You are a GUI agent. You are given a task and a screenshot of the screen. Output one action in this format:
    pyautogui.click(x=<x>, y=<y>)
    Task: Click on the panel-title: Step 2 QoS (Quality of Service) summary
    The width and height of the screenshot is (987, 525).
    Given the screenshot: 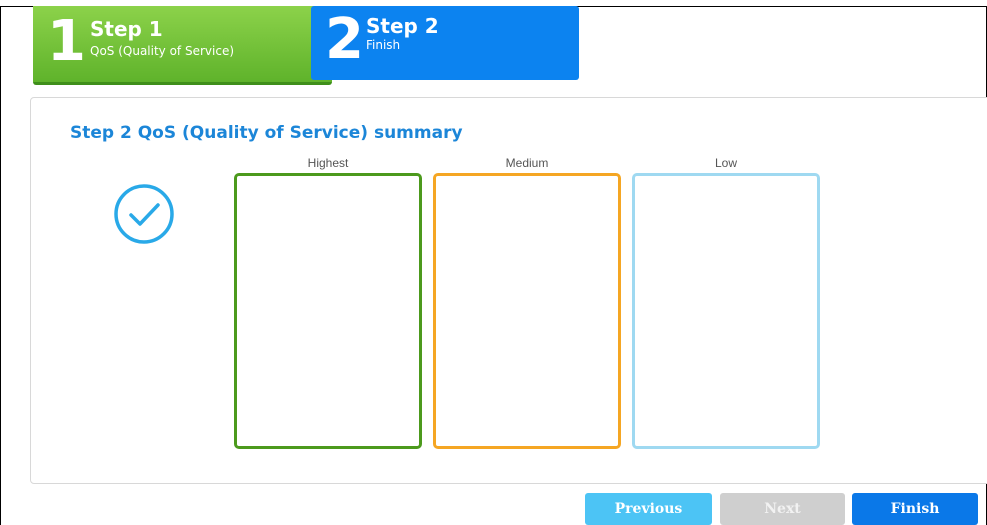 What is the action you would take?
    pyautogui.click(x=266, y=133)
    